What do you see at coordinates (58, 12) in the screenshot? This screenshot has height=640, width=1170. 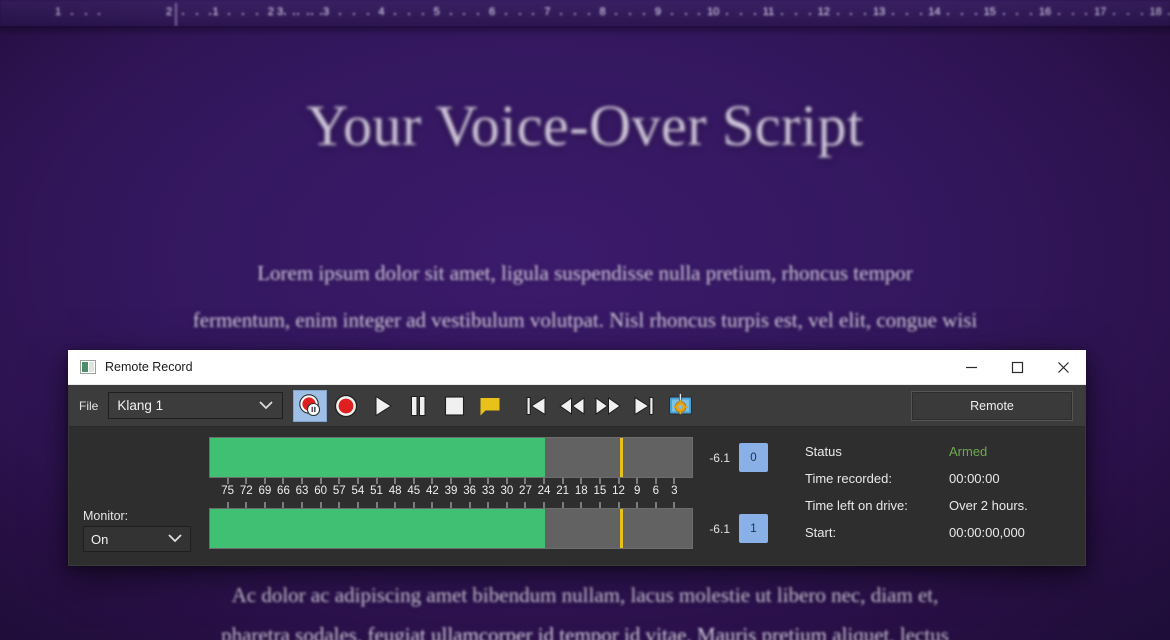 I see `ruler-number: 1` at bounding box center [58, 12].